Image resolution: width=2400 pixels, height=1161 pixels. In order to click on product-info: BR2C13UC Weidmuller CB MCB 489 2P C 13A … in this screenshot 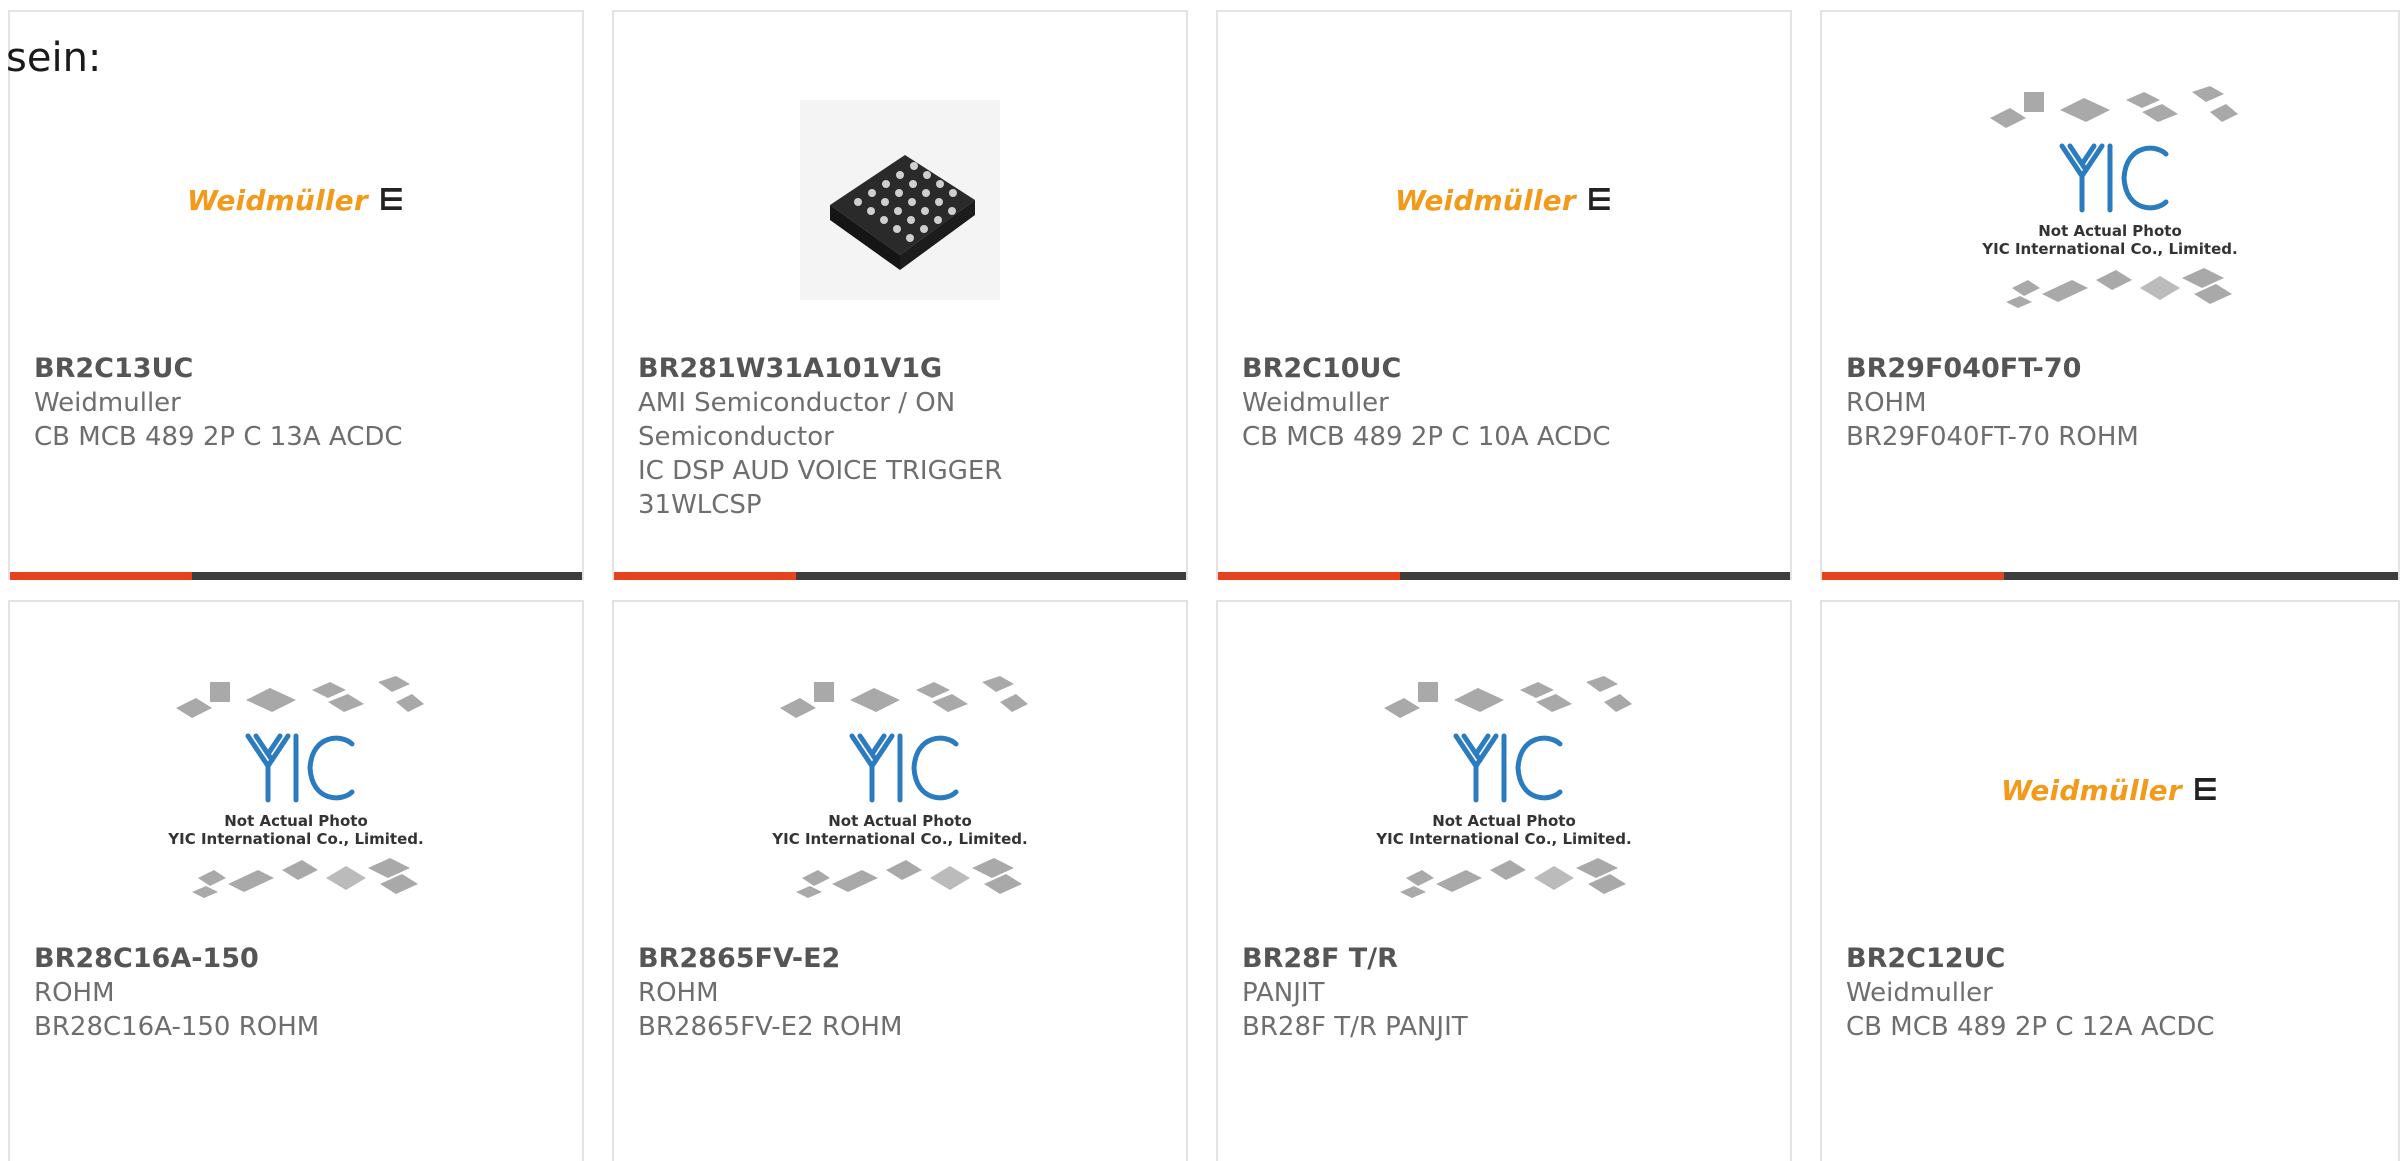, I will do `click(296, 403)`.